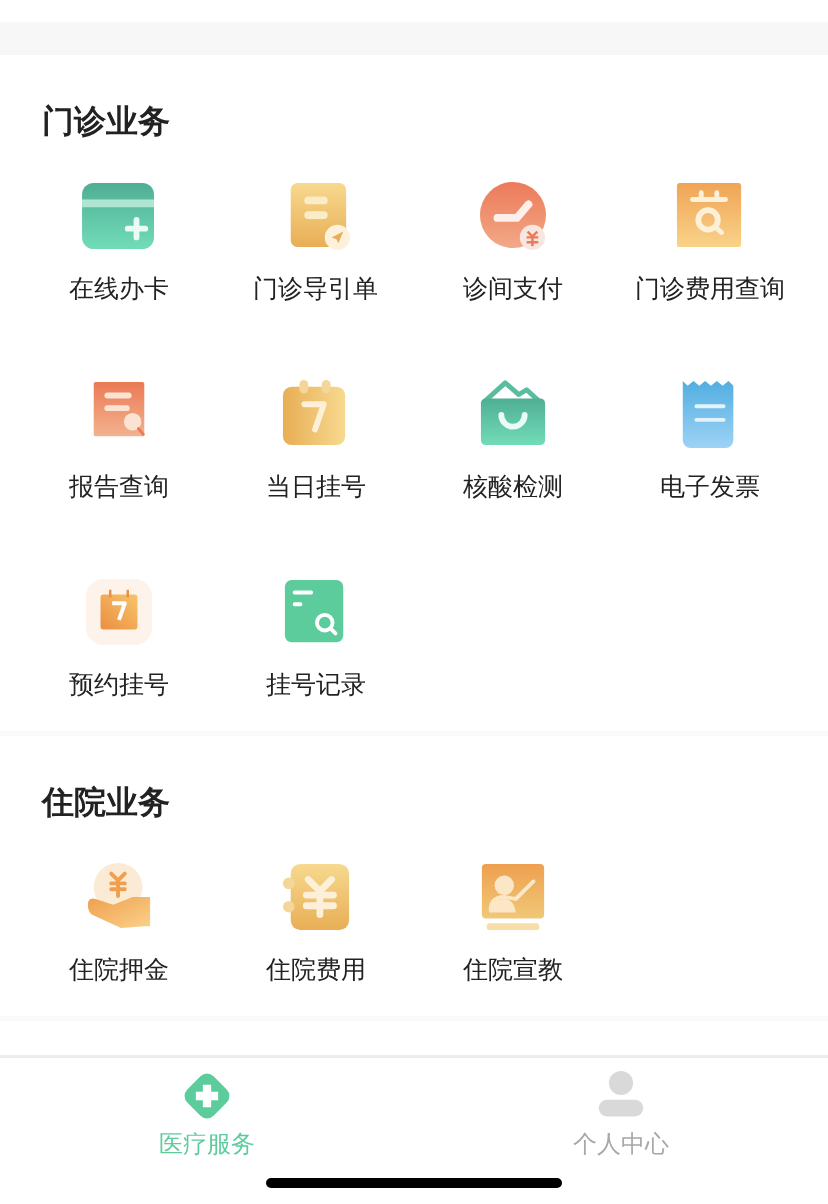 The width and height of the screenshot is (828, 1204). Describe the element at coordinates (315, 487) in the screenshot. I see `service-label: 当日挂号` at that location.